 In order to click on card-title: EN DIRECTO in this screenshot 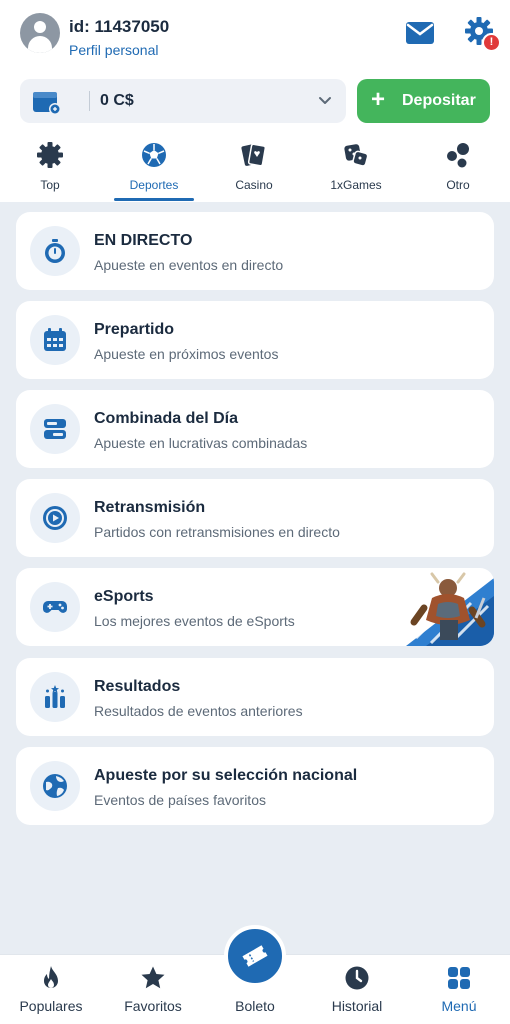, I will do `click(143, 240)`.